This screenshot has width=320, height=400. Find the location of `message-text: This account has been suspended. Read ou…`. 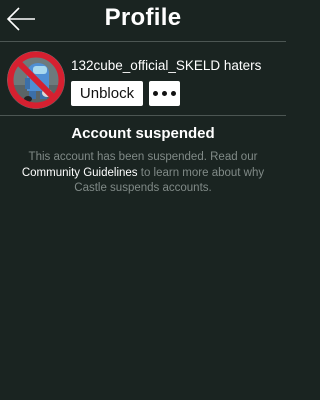

message-text: This account has been suspended. Read ou… is located at coordinates (143, 157).